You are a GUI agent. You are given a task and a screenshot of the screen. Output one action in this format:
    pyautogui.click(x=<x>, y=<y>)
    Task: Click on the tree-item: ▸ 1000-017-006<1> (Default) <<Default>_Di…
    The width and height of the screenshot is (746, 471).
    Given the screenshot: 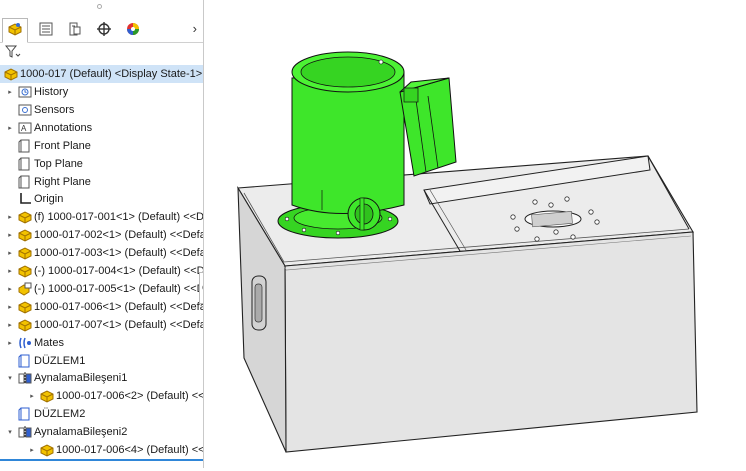 What is the action you would take?
    pyautogui.click(x=101, y=307)
    